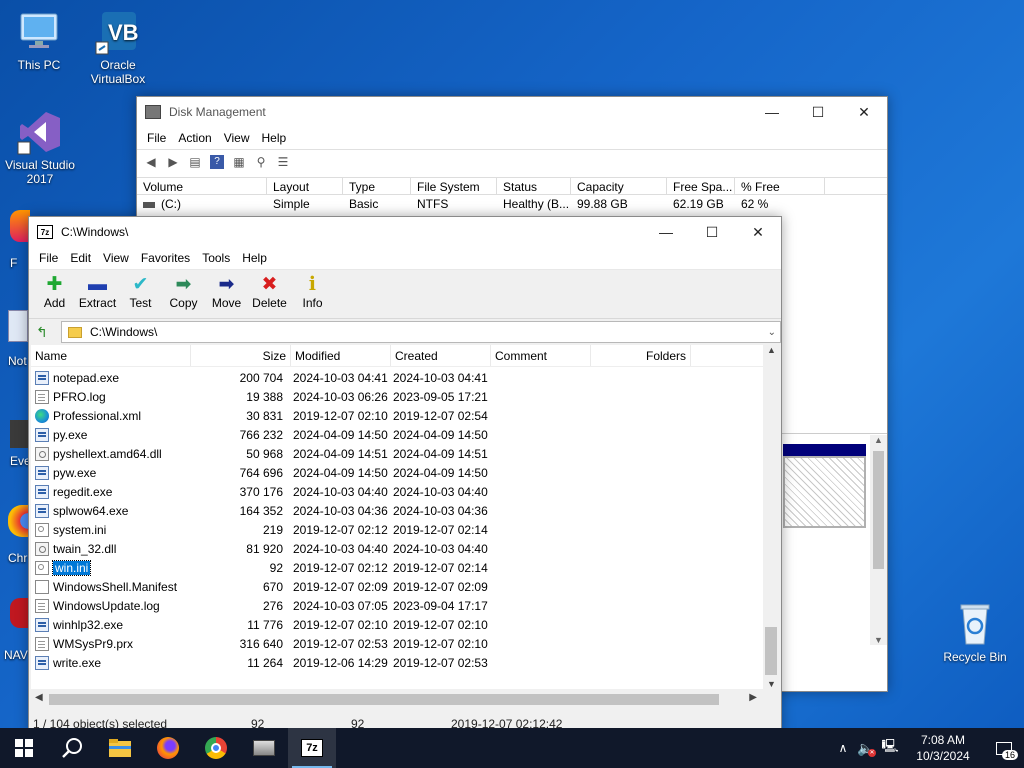  What do you see at coordinates (239, 162) in the screenshot?
I see `properties-icon: ▦` at bounding box center [239, 162].